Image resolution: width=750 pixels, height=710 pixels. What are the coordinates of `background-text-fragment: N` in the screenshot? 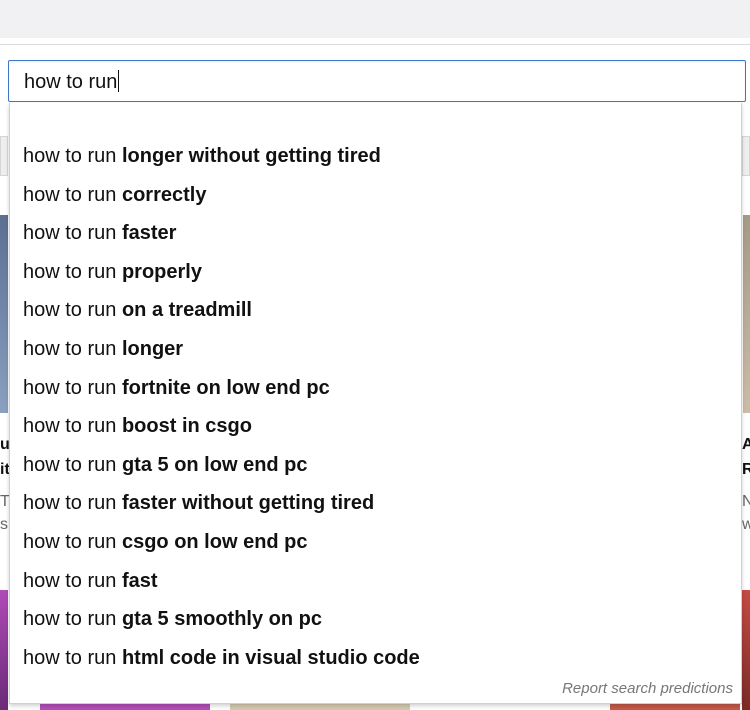 It's located at (746, 501).